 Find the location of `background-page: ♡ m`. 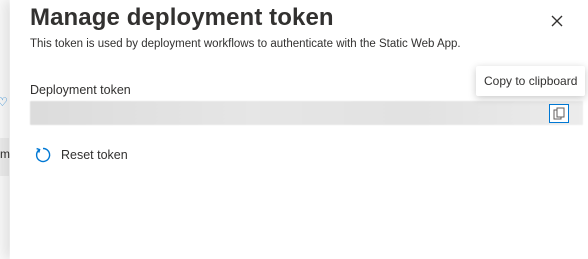

background-page: ♡ m is located at coordinates (5, 129).